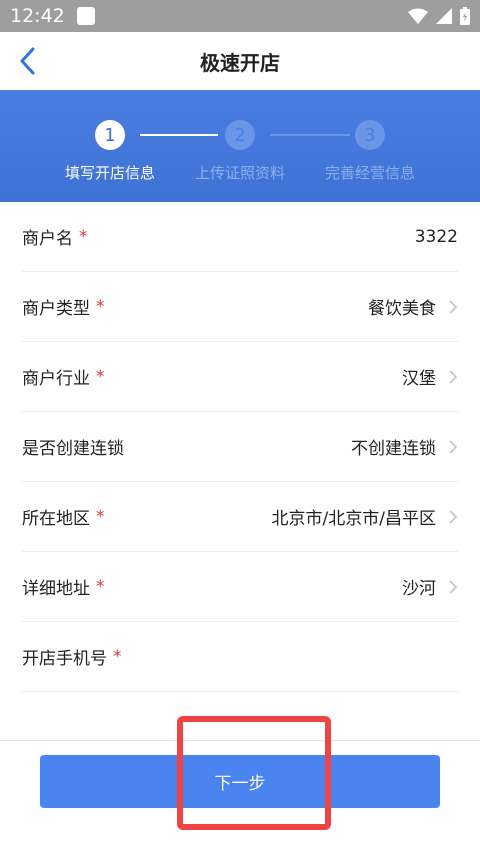 The width and height of the screenshot is (480, 853). Describe the element at coordinates (240, 377) in the screenshot. I see `merchant-industry-field: 商户行业 * 汉堡` at that location.